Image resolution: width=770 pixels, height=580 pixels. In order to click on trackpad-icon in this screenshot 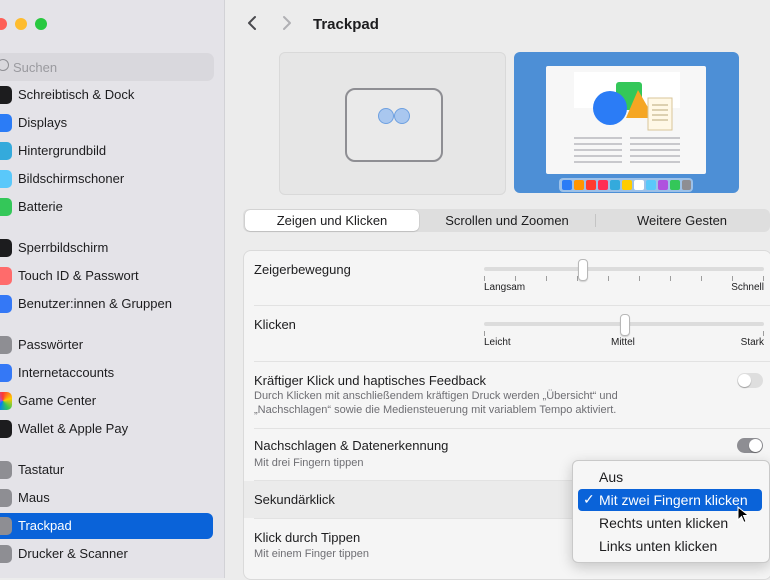, I will do `click(6, 526)`.